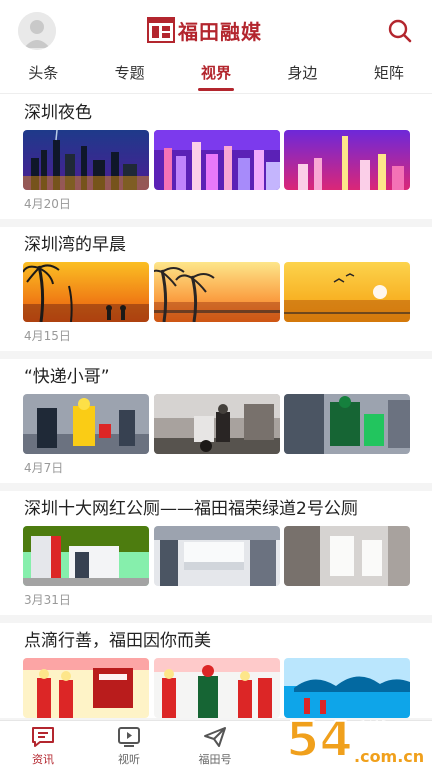  I want to click on avatar-icon, so click(37, 31).